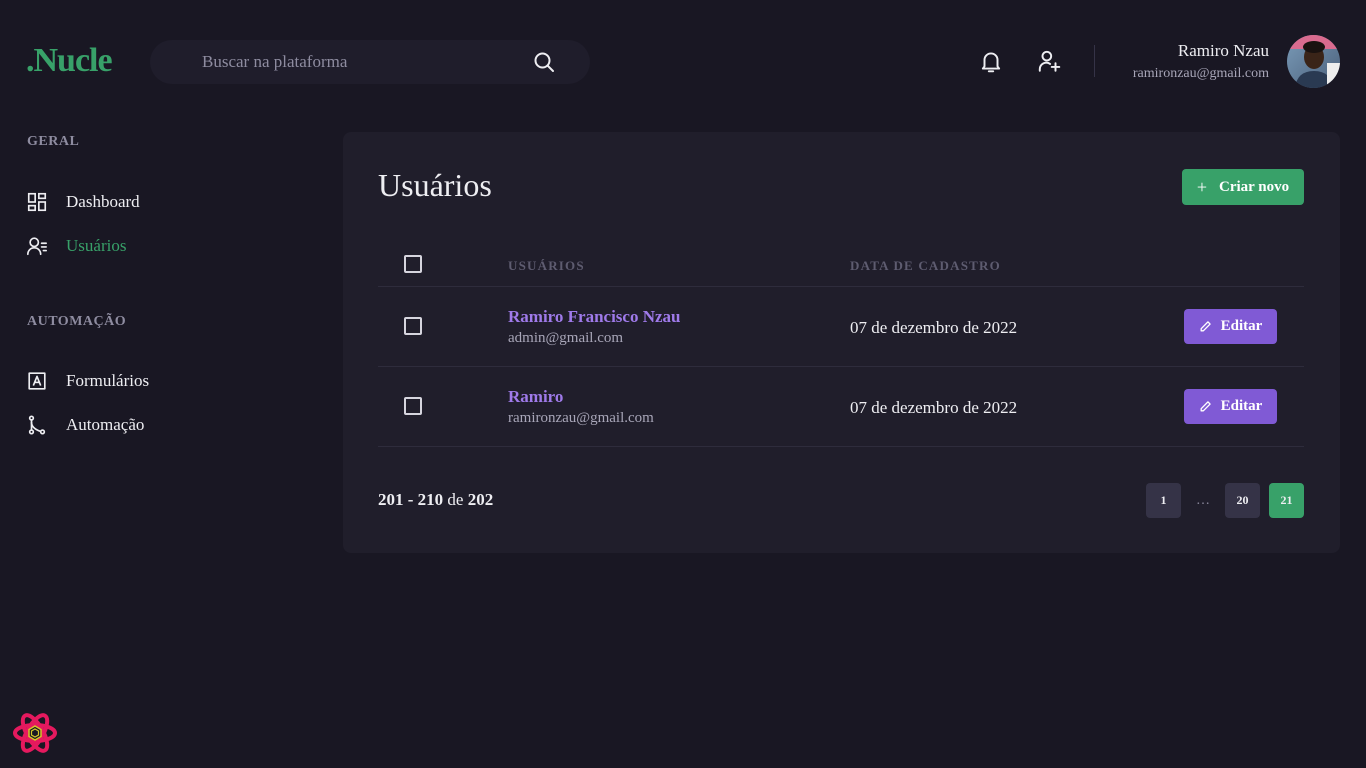  What do you see at coordinates (991, 61) in the screenshot?
I see `bell-icon` at bounding box center [991, 61].